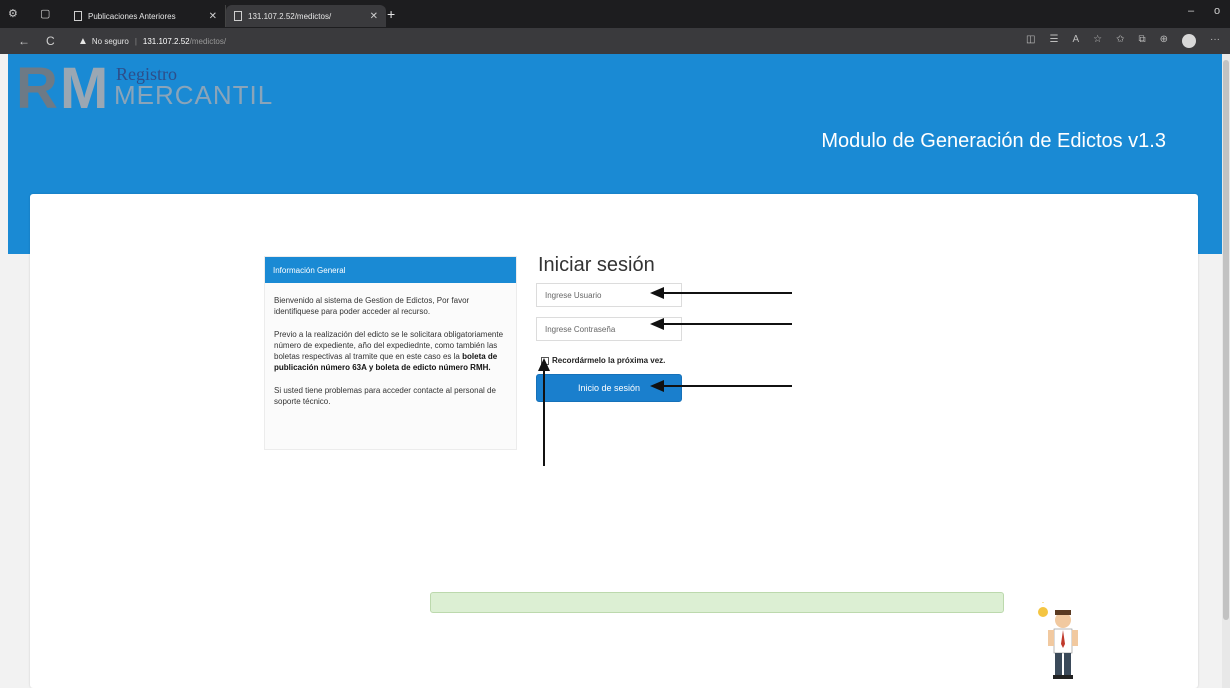  Describe the element at coordinates (84, 88) in the screenshot. I see `logo-letter-m: M` at that location.